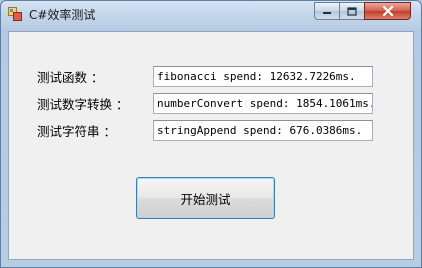 This screenshot has height=268, width=422. I want to click on close-button, so click(387, 11).